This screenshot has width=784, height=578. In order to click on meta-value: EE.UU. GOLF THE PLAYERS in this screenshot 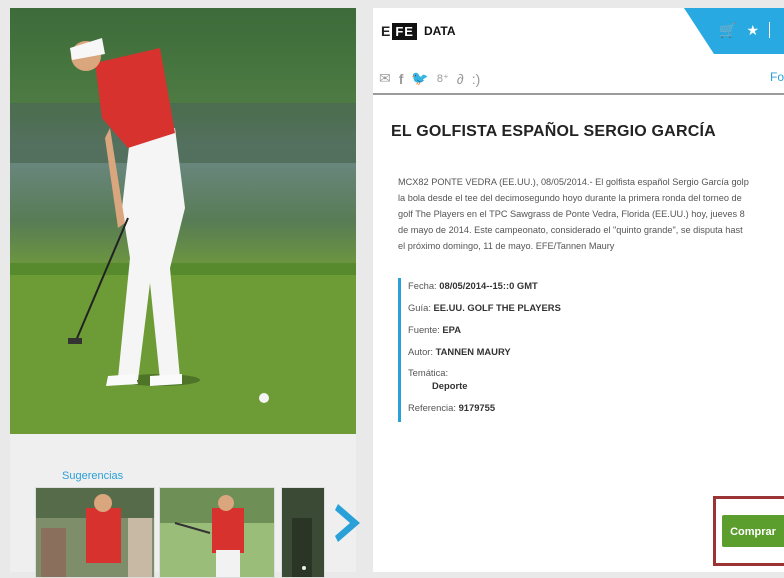, I will do `click(497, 307)`.